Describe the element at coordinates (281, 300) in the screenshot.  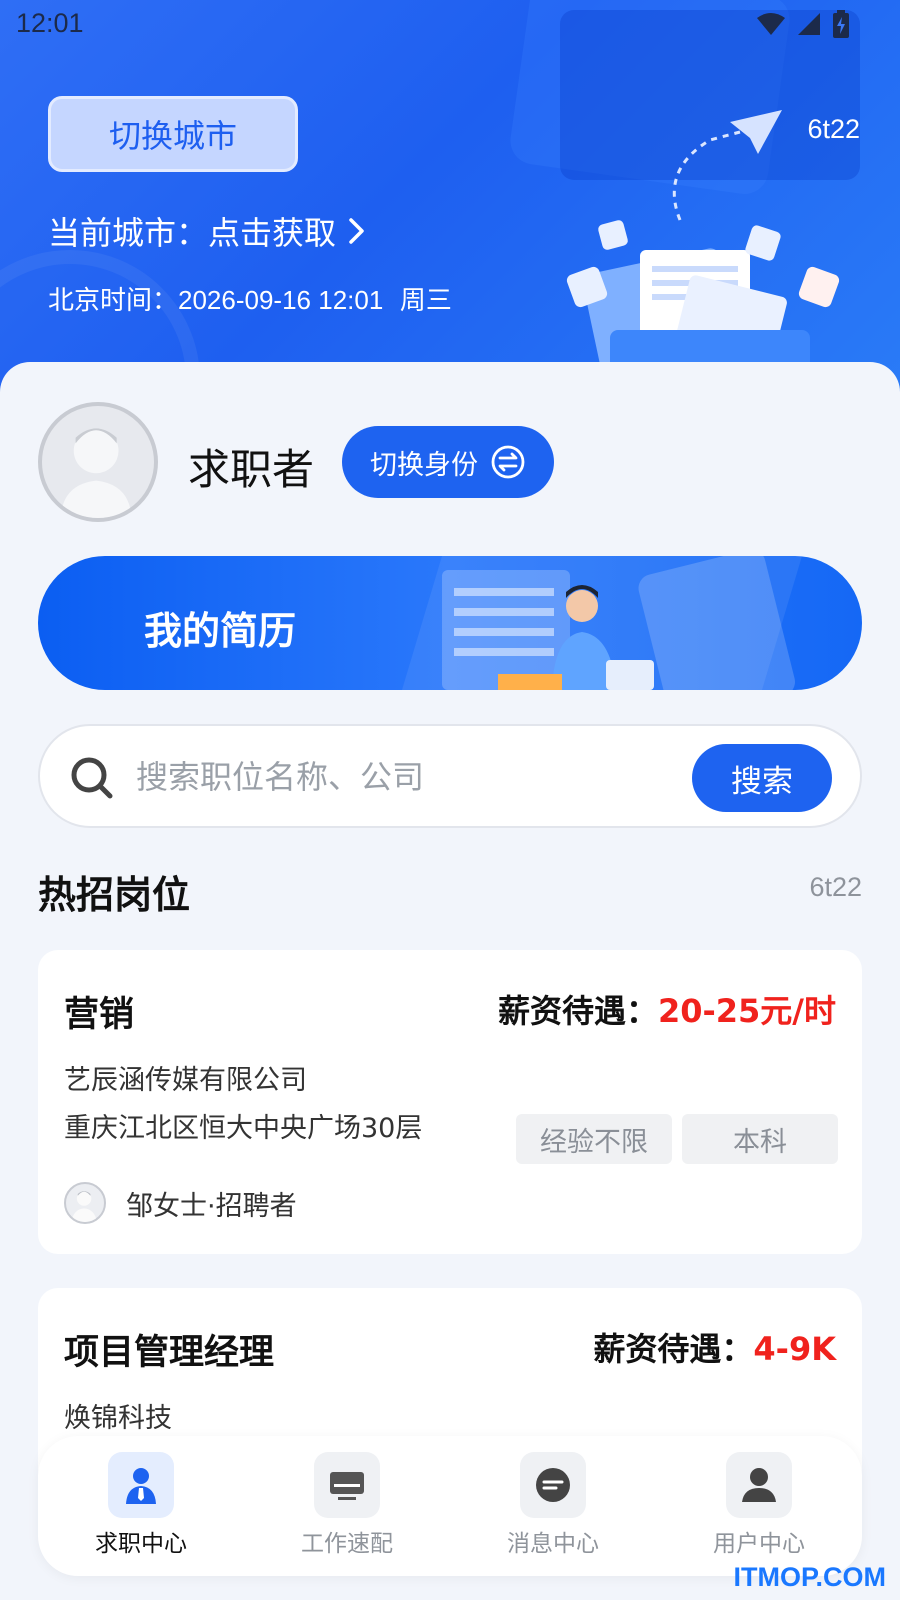
I see `beijing-time-value: 2026-09-16 12:01` at that location.